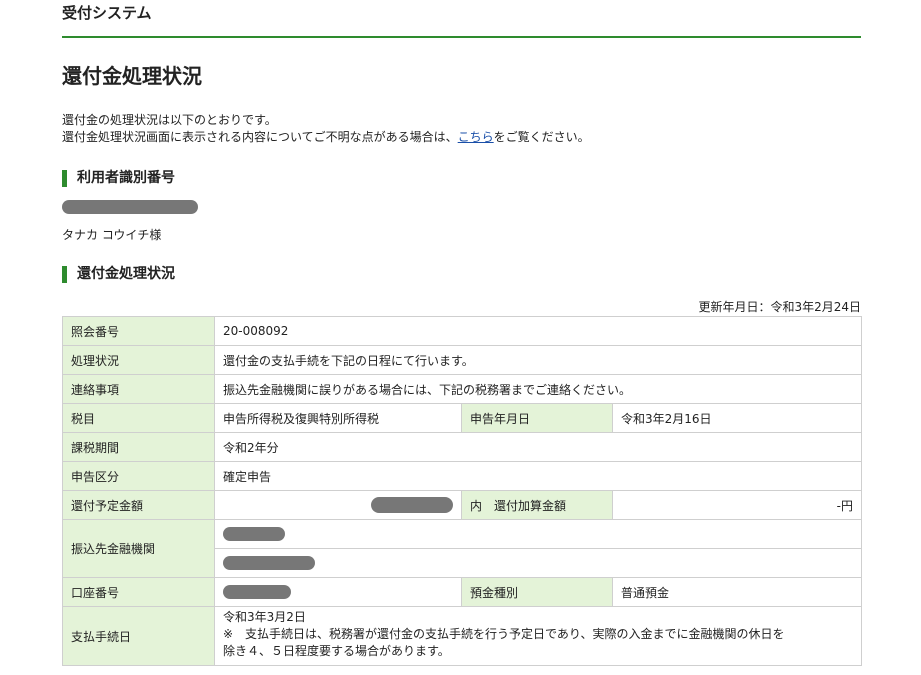 This screenshot has height=675, width=921. Describe the element at coordinates (260, 137) in the screenshot. I see `intro-line-2-text: 還付金処理状況画面に表示される内容についてご不明な点がある場合は、` at that location.